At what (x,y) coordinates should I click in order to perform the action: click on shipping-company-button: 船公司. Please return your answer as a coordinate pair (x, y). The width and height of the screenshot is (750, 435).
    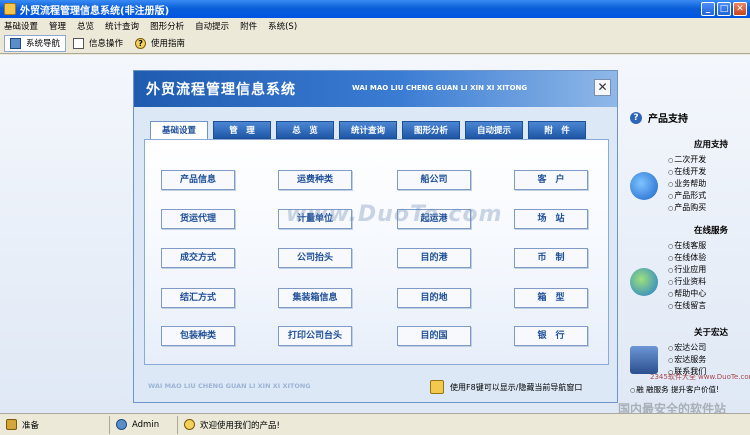
    Looking at the image, I should click on (434, 180).